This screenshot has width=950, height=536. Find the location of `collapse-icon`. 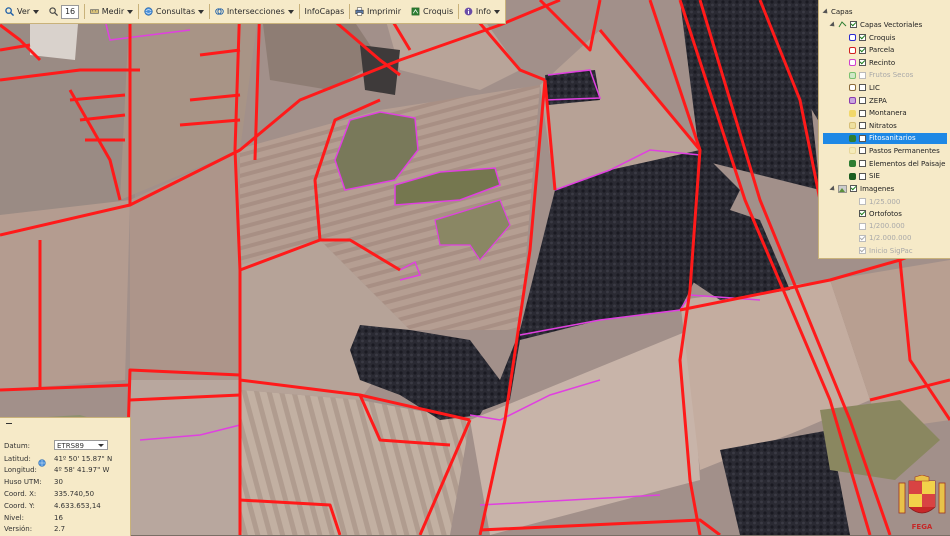

collapse-icon is located at coordinates (9, 423).